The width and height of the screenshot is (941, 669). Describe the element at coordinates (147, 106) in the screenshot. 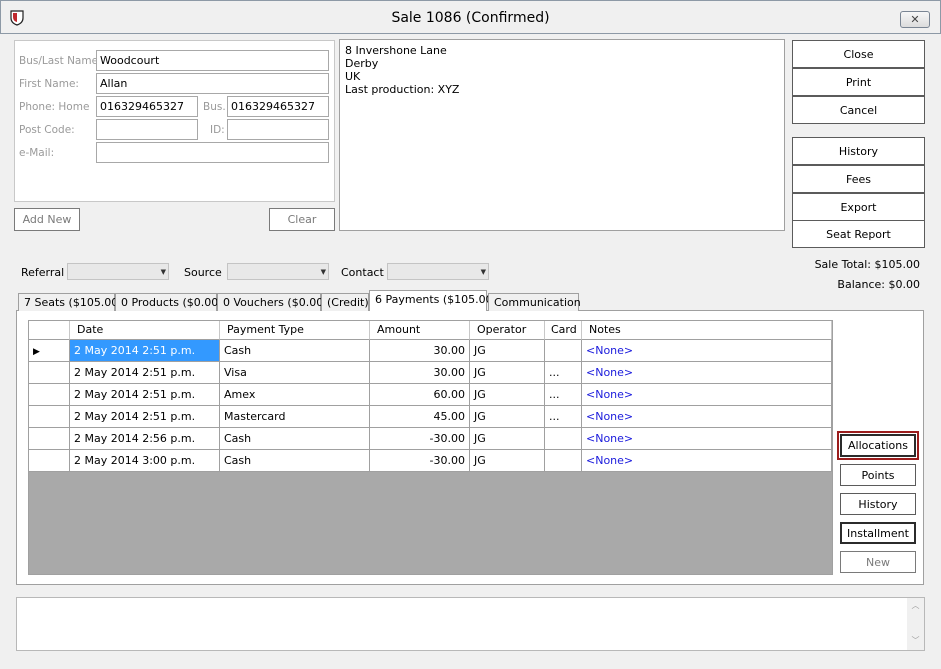

I see `phone-home-input: 016329465327` at that location.